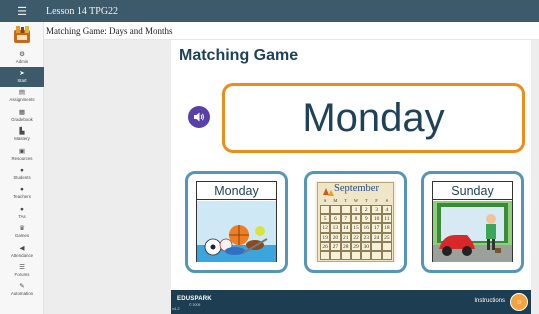 The width and height of the screenshot is (539, 314). What do you see at coordinates (22, 35) in the screenshot?
I see `app-logo-icon` at bounding box center [22, 35].